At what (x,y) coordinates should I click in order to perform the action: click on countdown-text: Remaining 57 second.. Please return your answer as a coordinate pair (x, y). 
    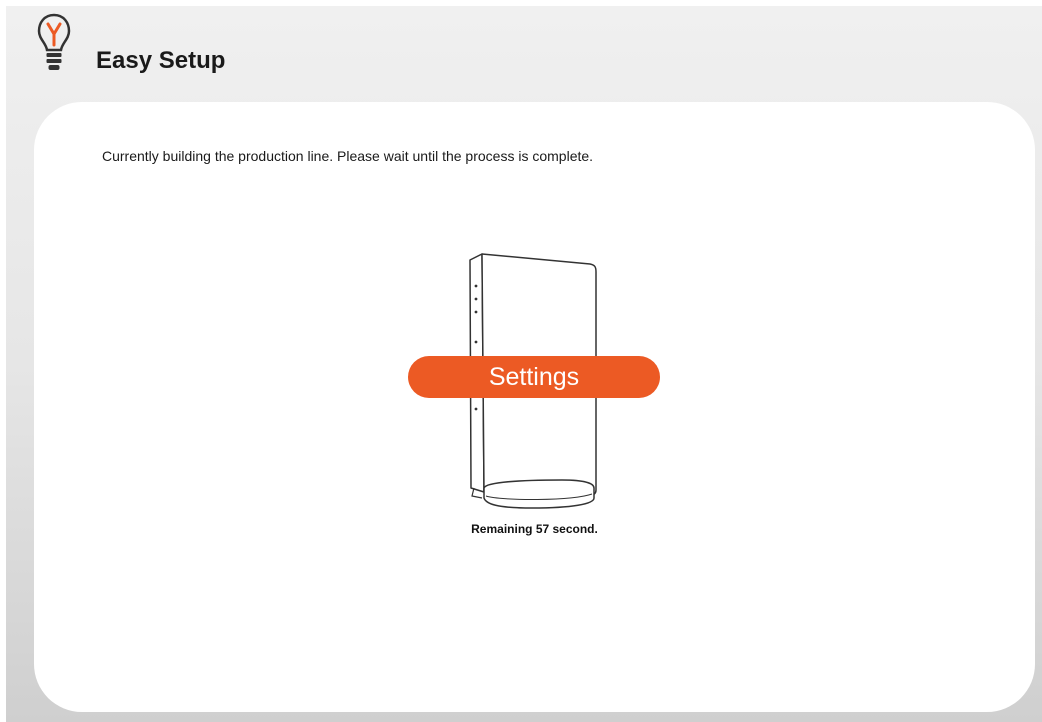
    Looking at the image, I should click on (534, 529).